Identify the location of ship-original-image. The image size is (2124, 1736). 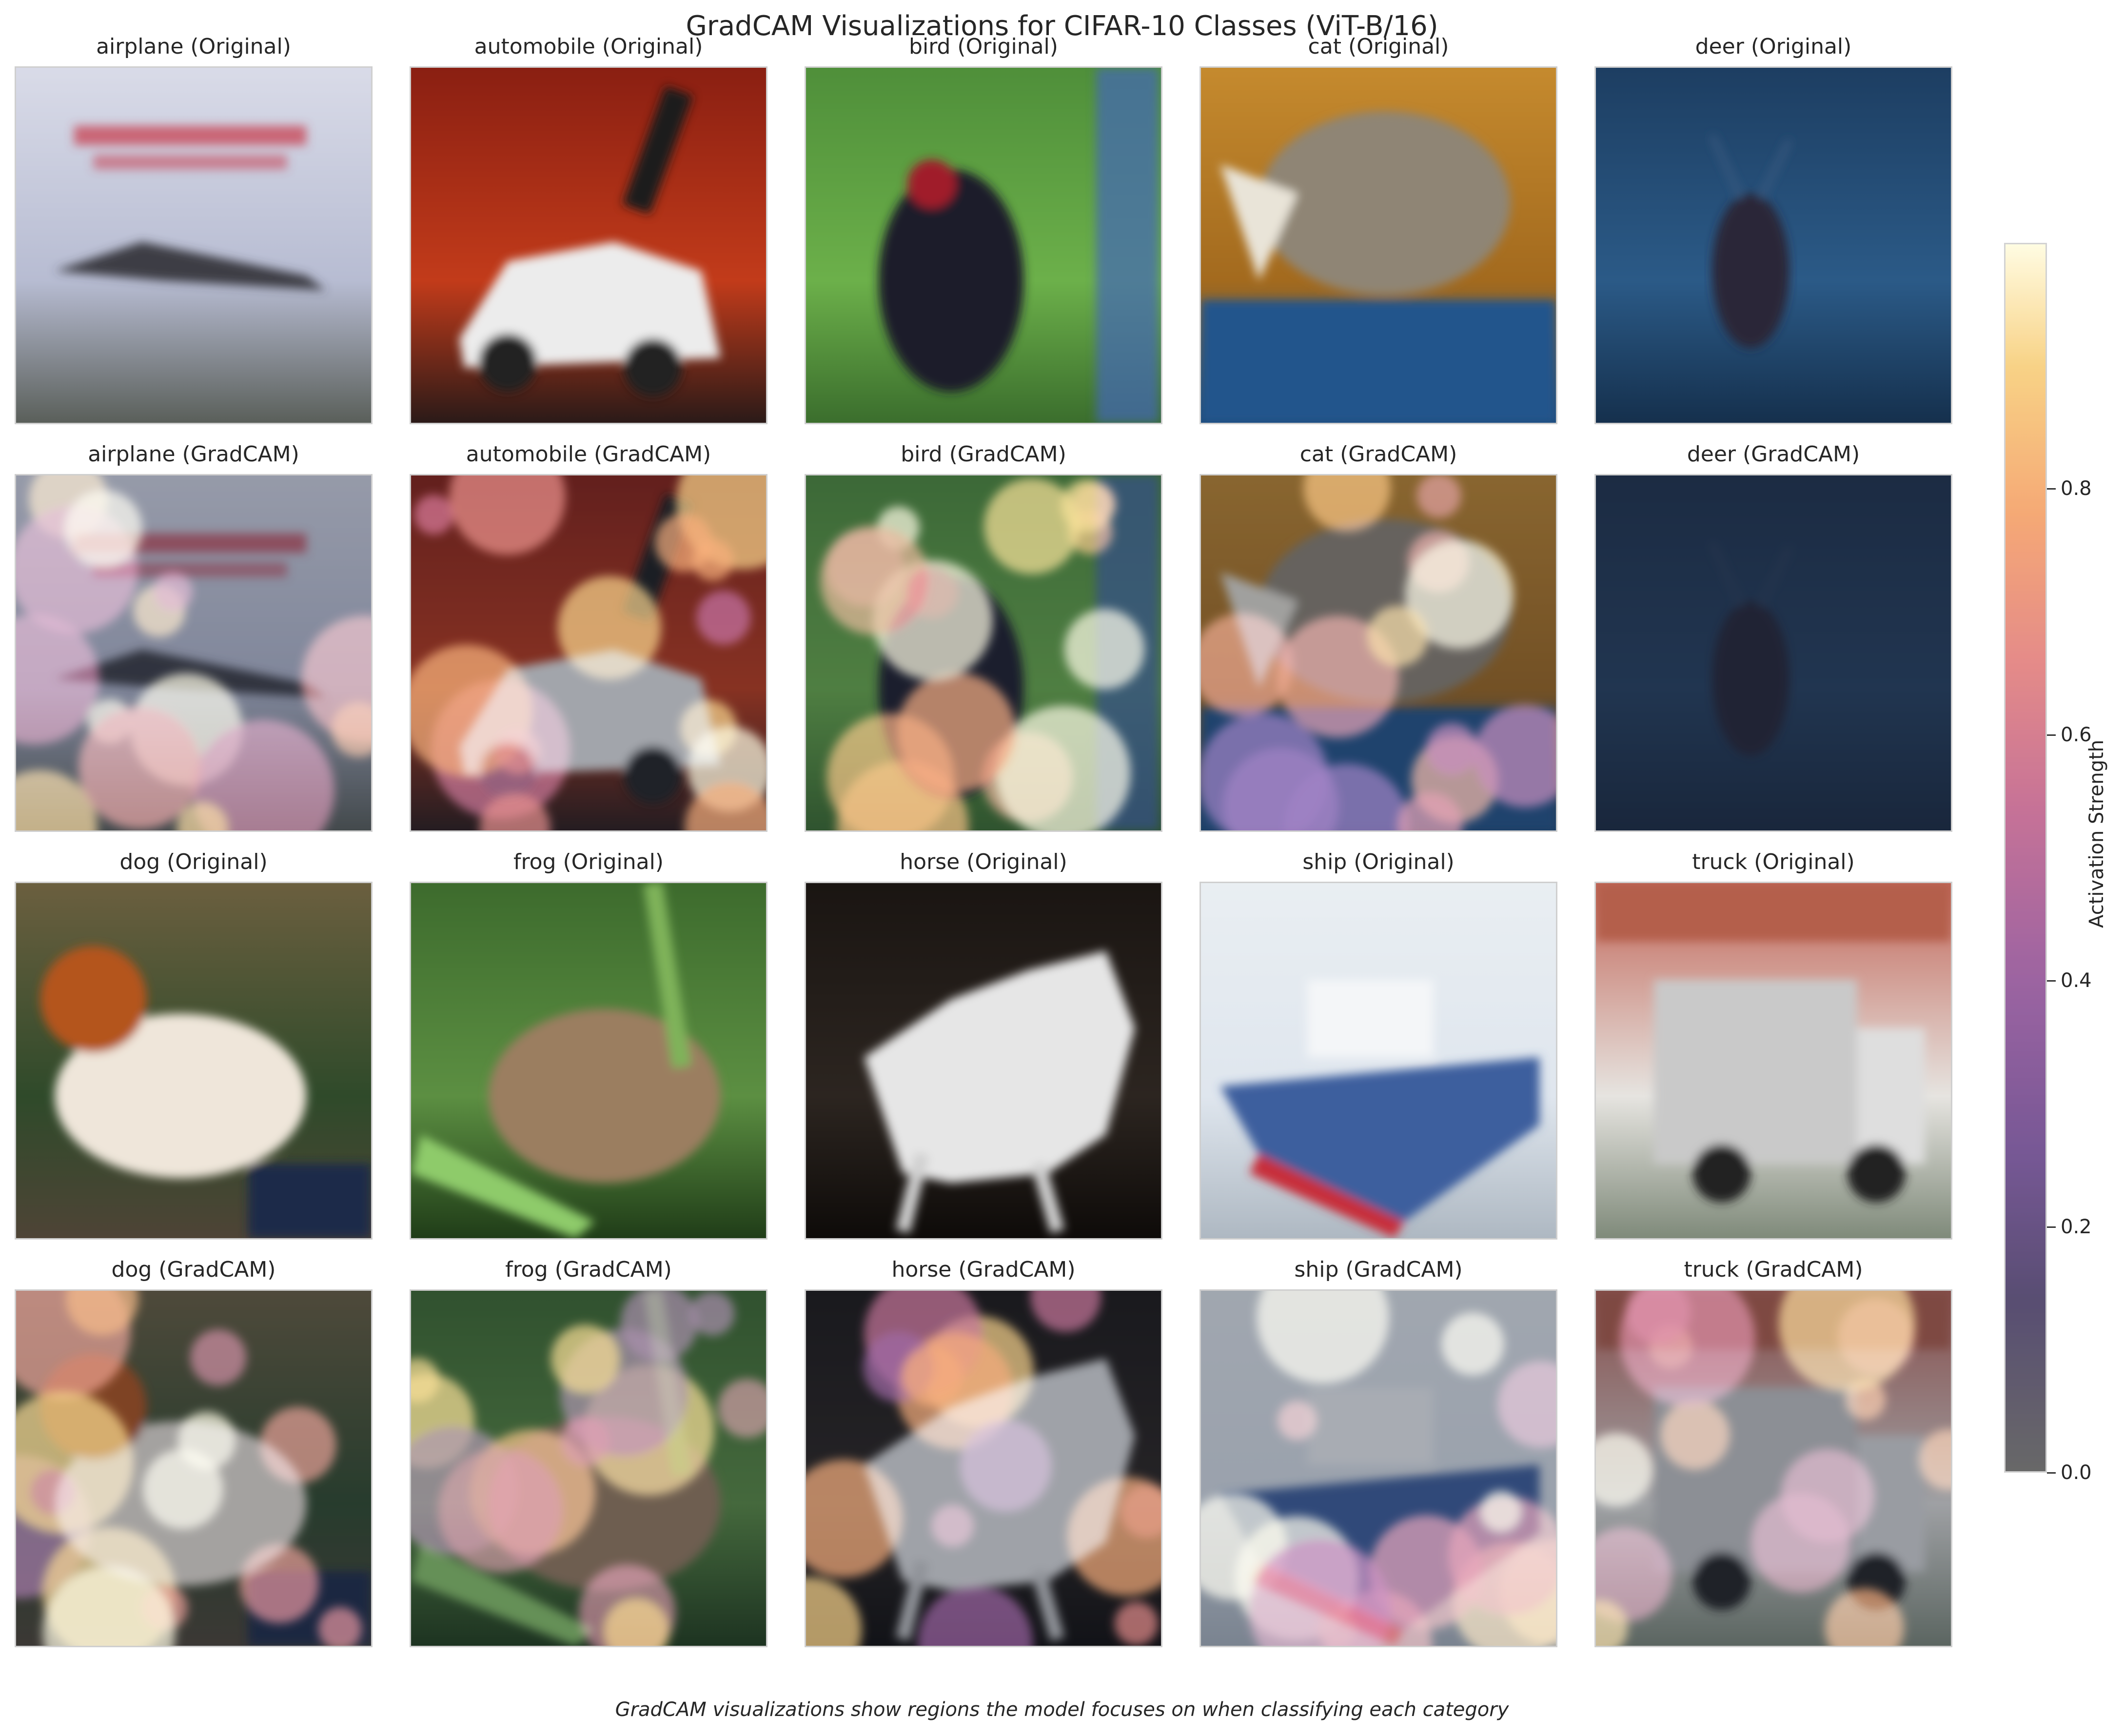
(1378, 1061).